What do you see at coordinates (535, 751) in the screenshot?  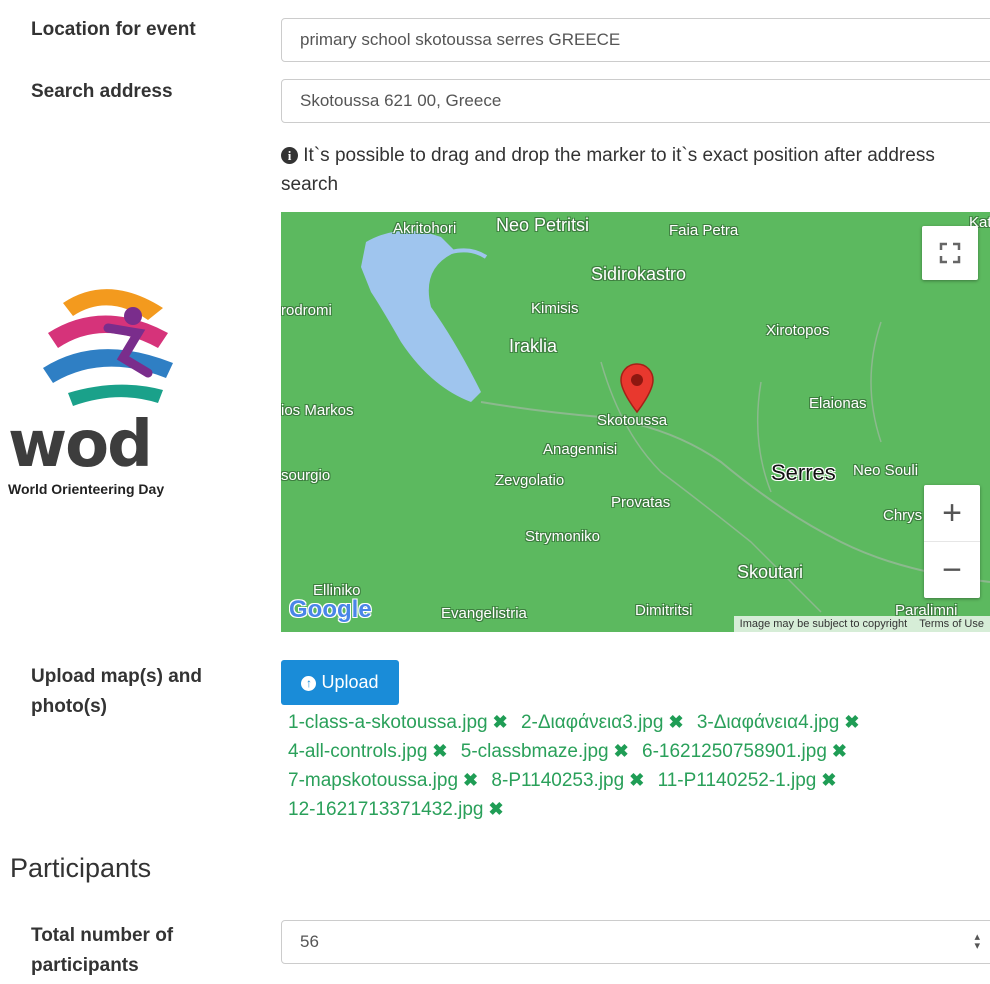 I see `uploaded-file-link: 5-classbmaze.jpg` at bounding box center [535, 751].